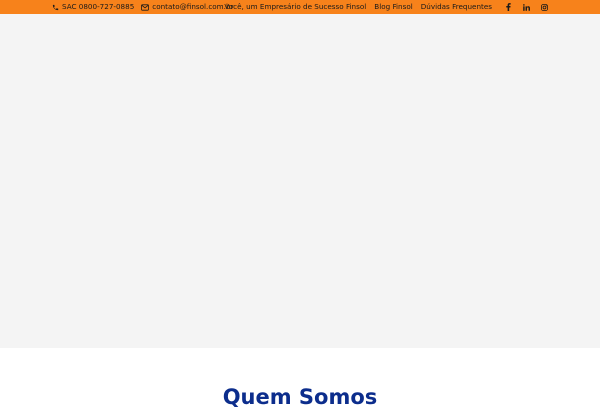  I want to click on nav-blog-finsol: Blog Finsol, so click(393, 7).